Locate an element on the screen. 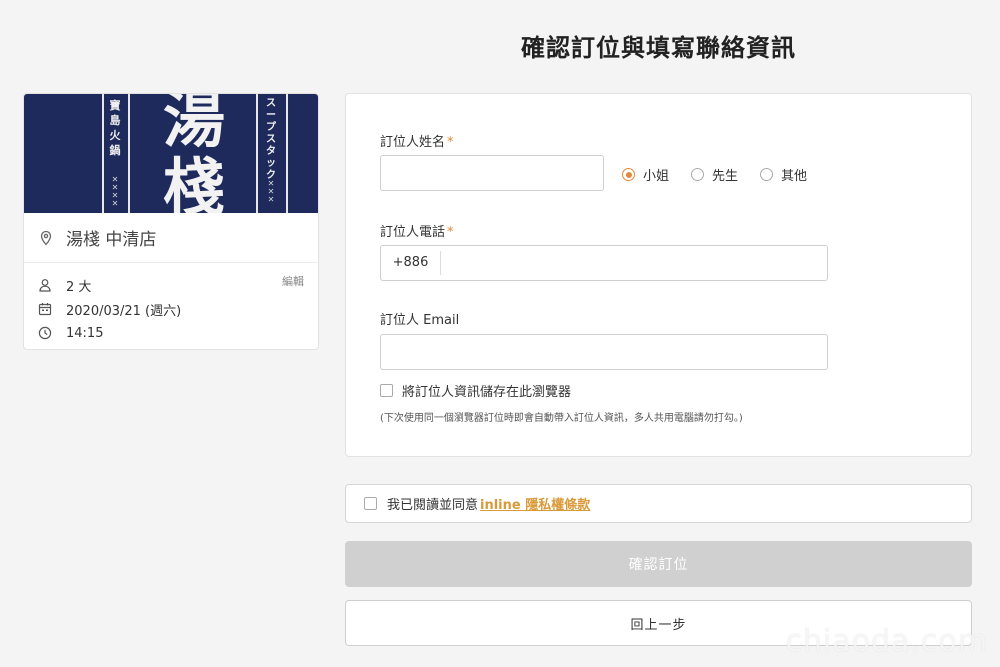 The height and width of the screenshot is (667, 1000). watermark: chiaoda.com is located at coordinates (886, 641).